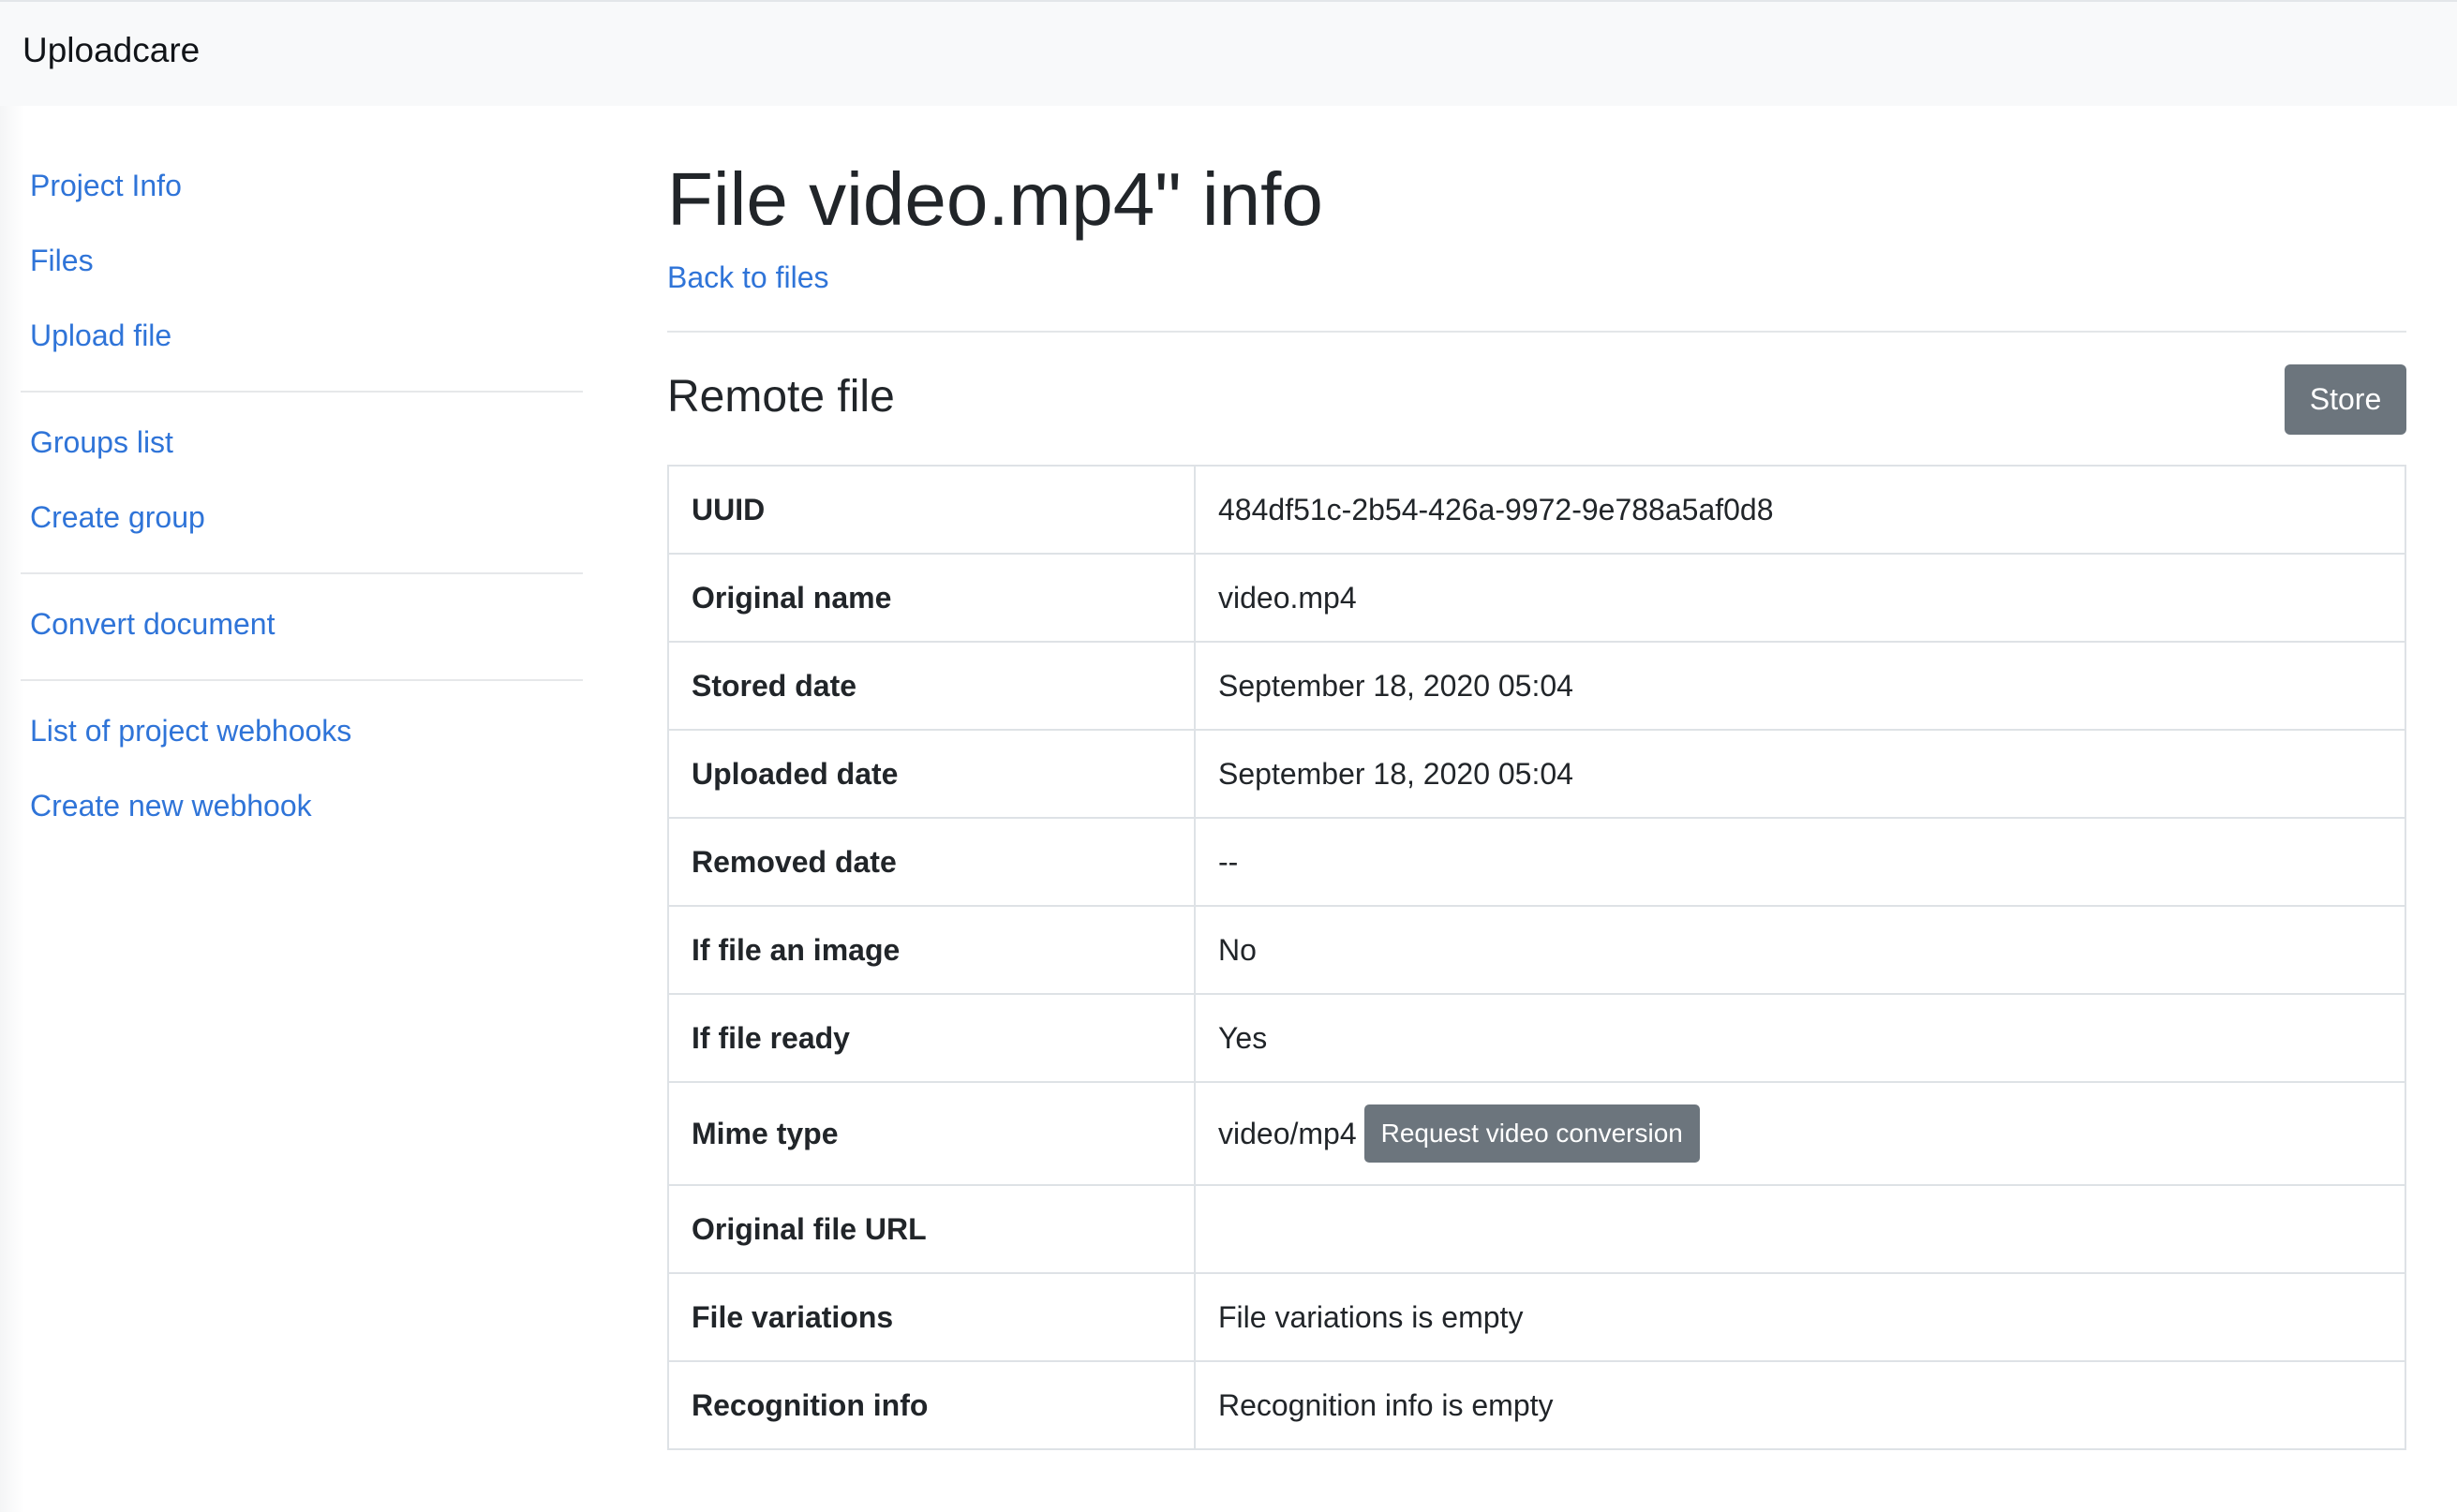 Image resolution: width=2457 pixels, height=1512 pixels. What do you see at coordinates (2345, 399) in the screenshot?
I see `store-button: Store` at bounding box center [2345, 399].